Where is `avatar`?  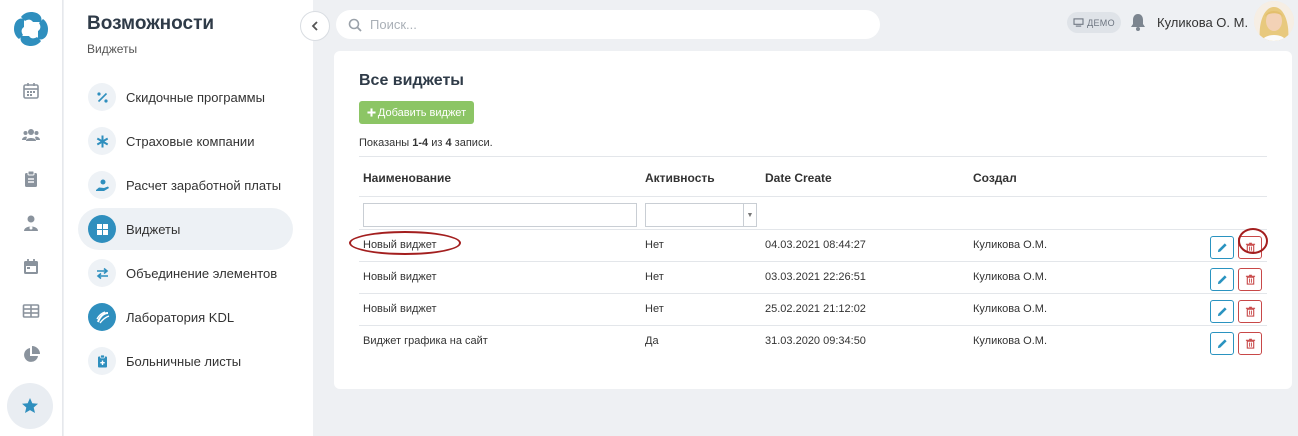
avatar is located at coordinates (1274, 21).